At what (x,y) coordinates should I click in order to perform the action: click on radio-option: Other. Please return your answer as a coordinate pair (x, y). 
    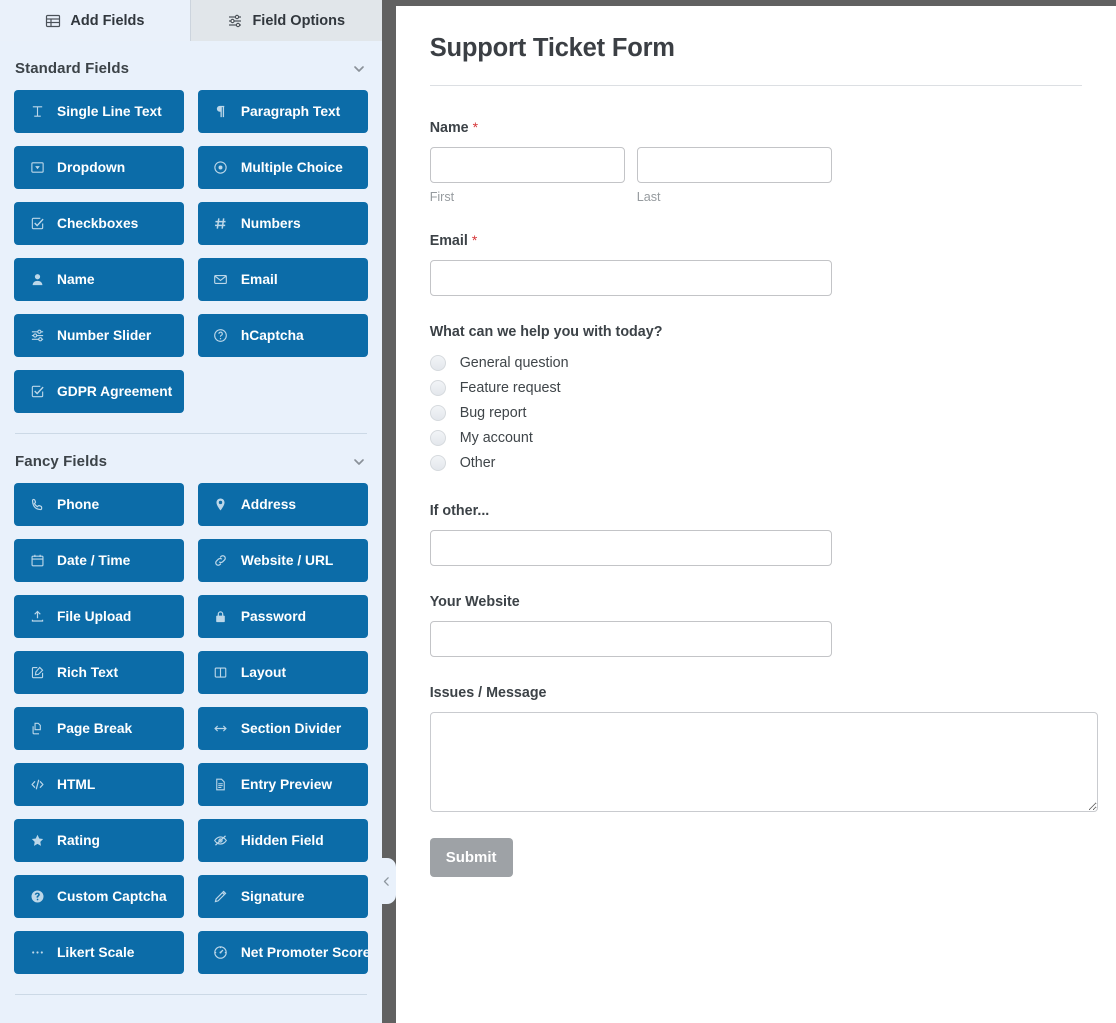
    Looking at the image, I should click on (755, 462).